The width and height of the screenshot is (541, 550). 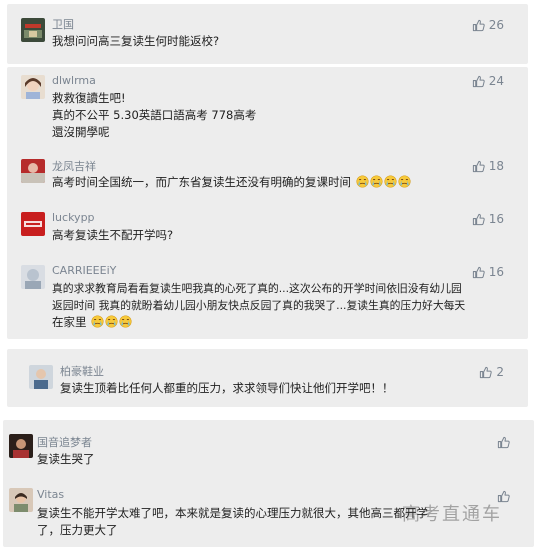 I want to click on comment-line-text: 高考时间全国统一，而广东省复读生还没有明确的复课时间, so click(x=201, y=182).